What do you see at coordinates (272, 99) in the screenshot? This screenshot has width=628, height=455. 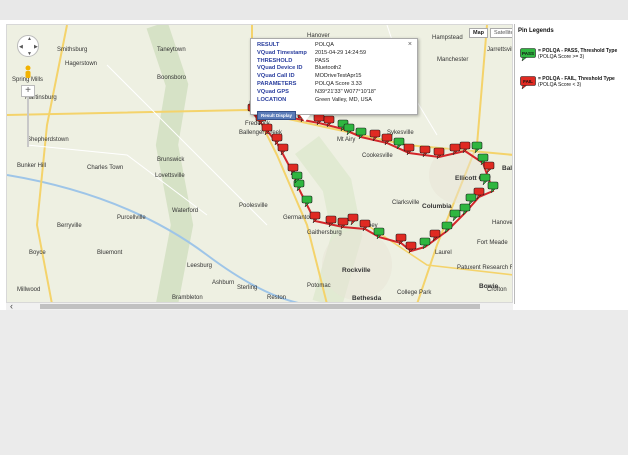 I see `info-key: LOCATION` at bounding box center [272, 99].